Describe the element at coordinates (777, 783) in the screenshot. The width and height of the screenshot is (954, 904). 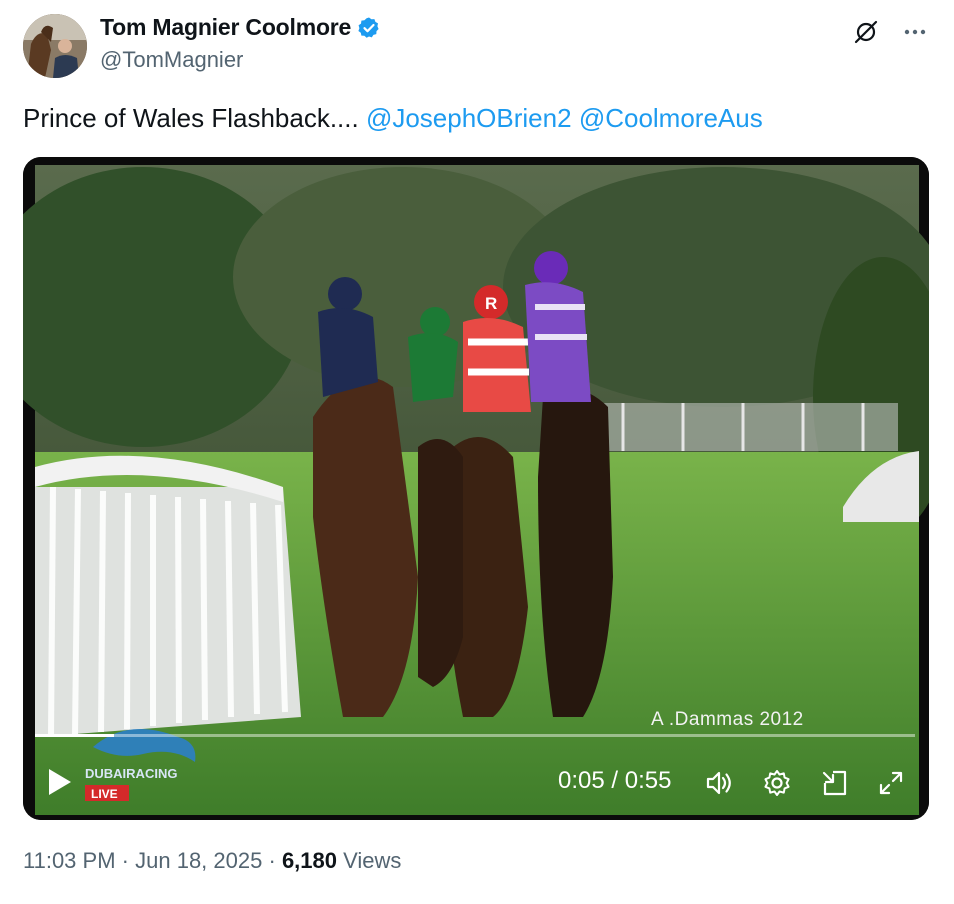
I see `settings-icon` at that location.